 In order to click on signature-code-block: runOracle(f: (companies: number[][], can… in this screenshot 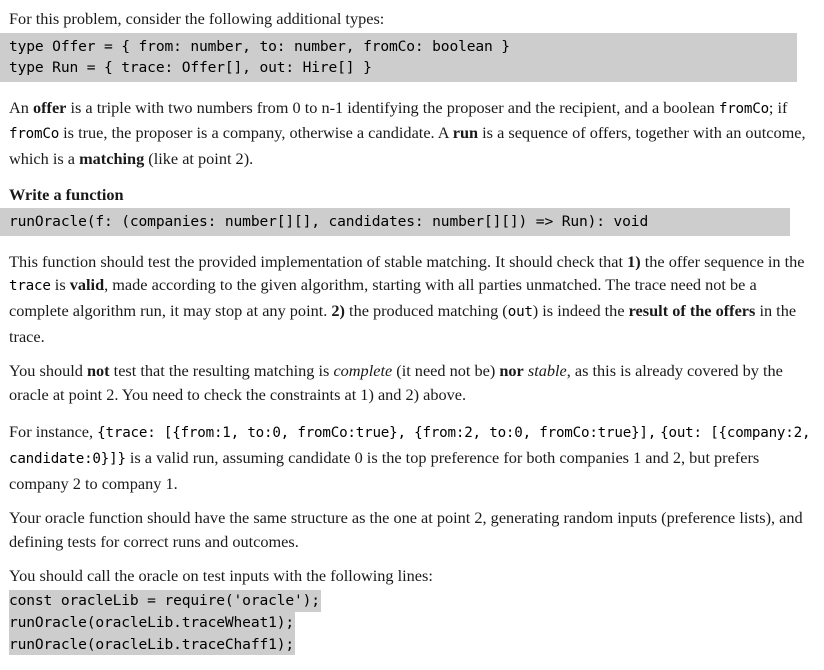, I will do `click(395, 222)`.